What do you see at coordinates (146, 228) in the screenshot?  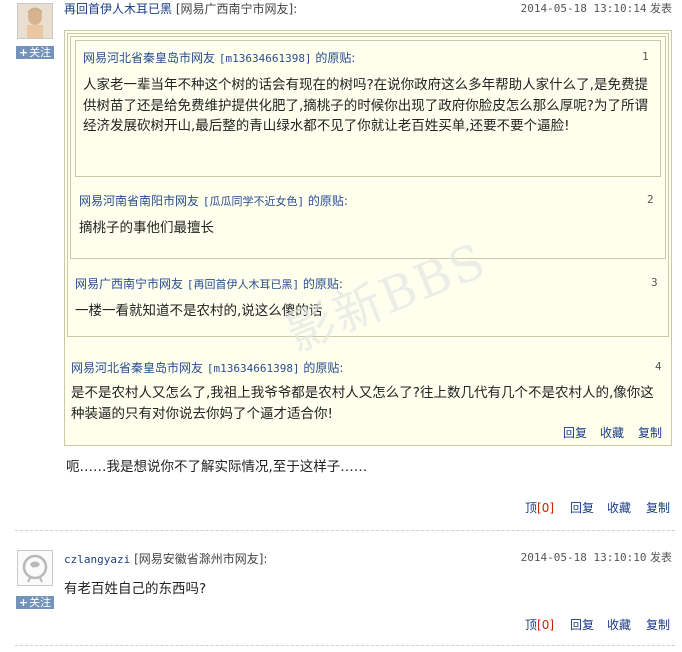 I see `quote-text: 摘桃子的事他们最擅长` at bounding box center [146, 228].